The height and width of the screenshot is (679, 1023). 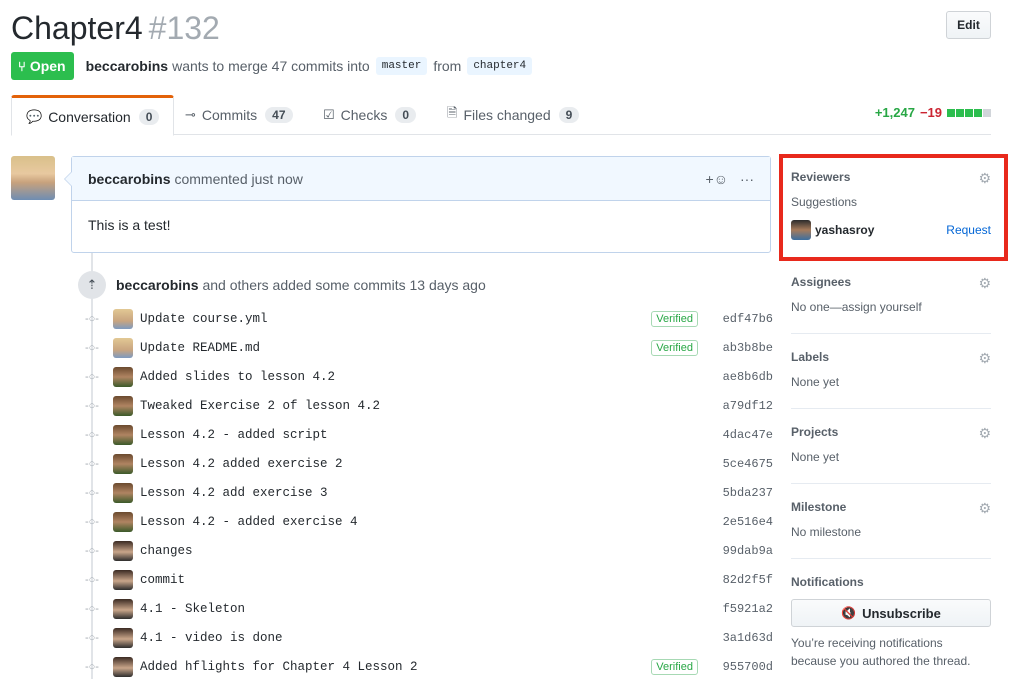 I want to click on commit-row: -○- Added slides to lesson 4.2 ae8b6db, so click(x=429, y=376).